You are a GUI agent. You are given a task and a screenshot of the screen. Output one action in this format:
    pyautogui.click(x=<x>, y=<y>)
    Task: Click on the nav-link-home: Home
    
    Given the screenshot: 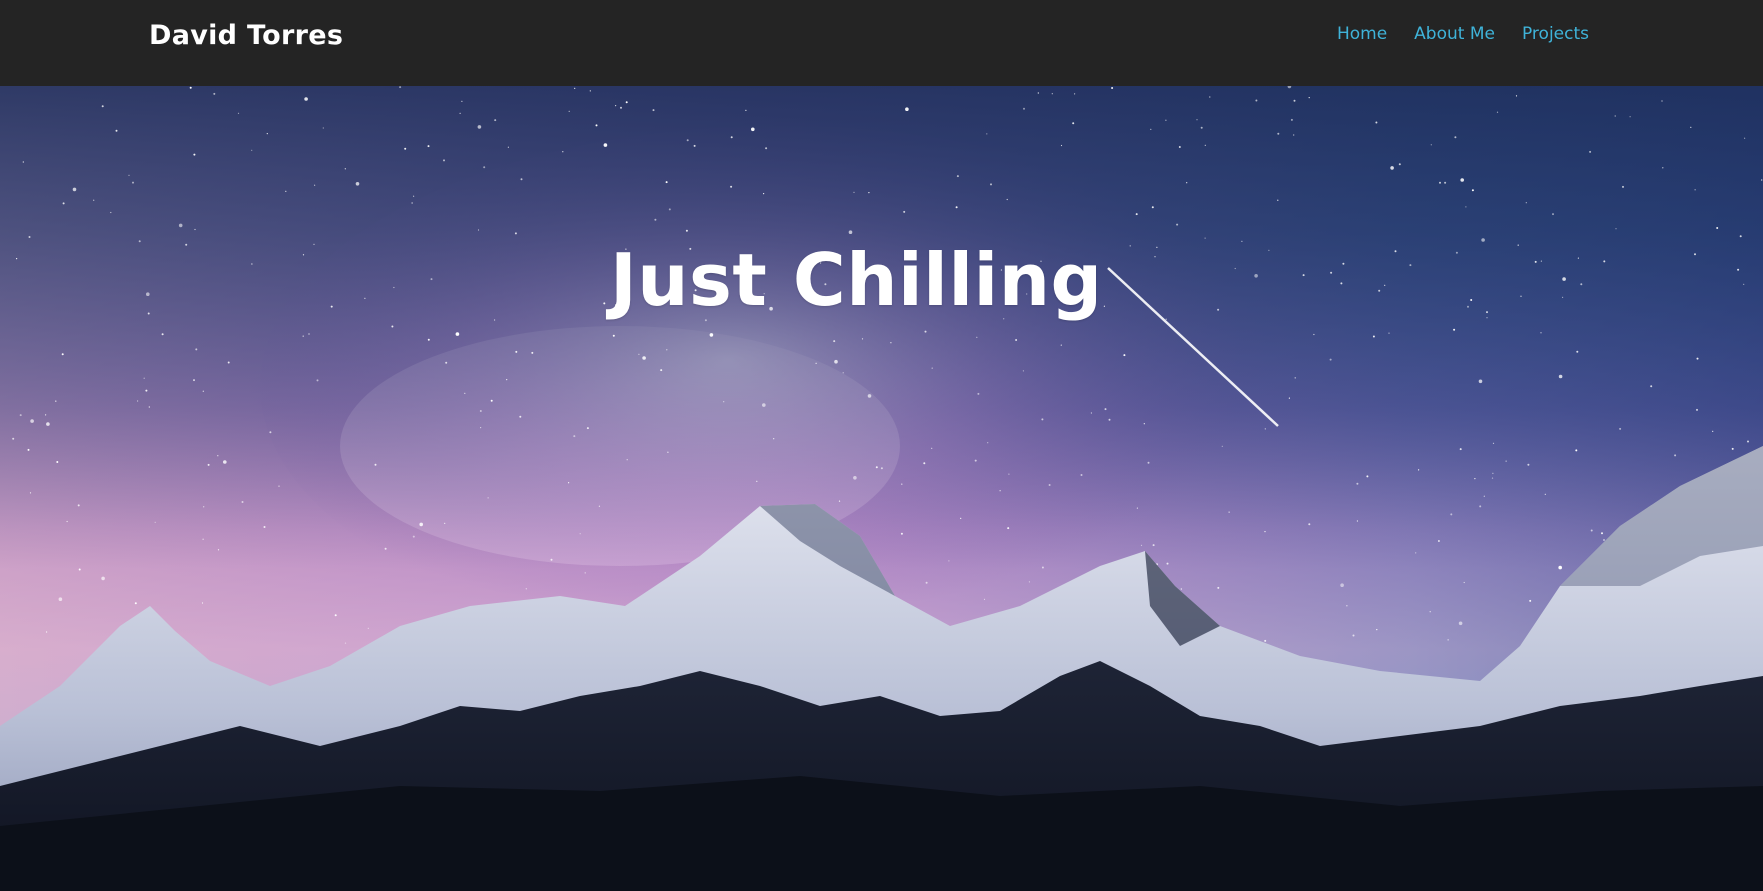 What is the action you would take?
    pyautogui.click(x=1362, y=34)
    